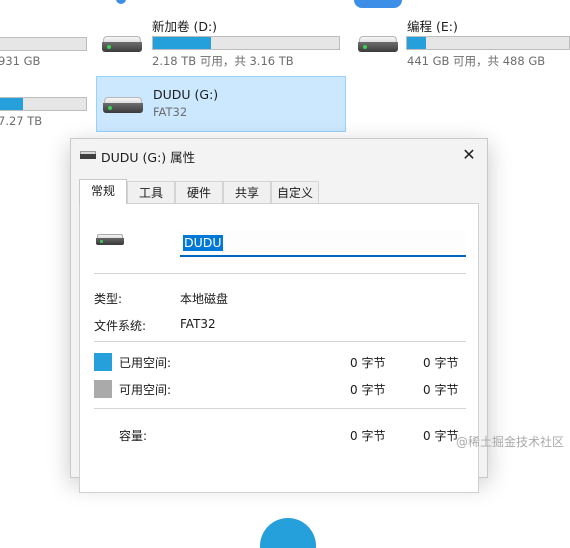 Image resolution: width=570 pixels, height=548 pixels. Describe the element at coordinates (323, 243) in the screenshot. I see `volume-name-input: DUDU` at that location.